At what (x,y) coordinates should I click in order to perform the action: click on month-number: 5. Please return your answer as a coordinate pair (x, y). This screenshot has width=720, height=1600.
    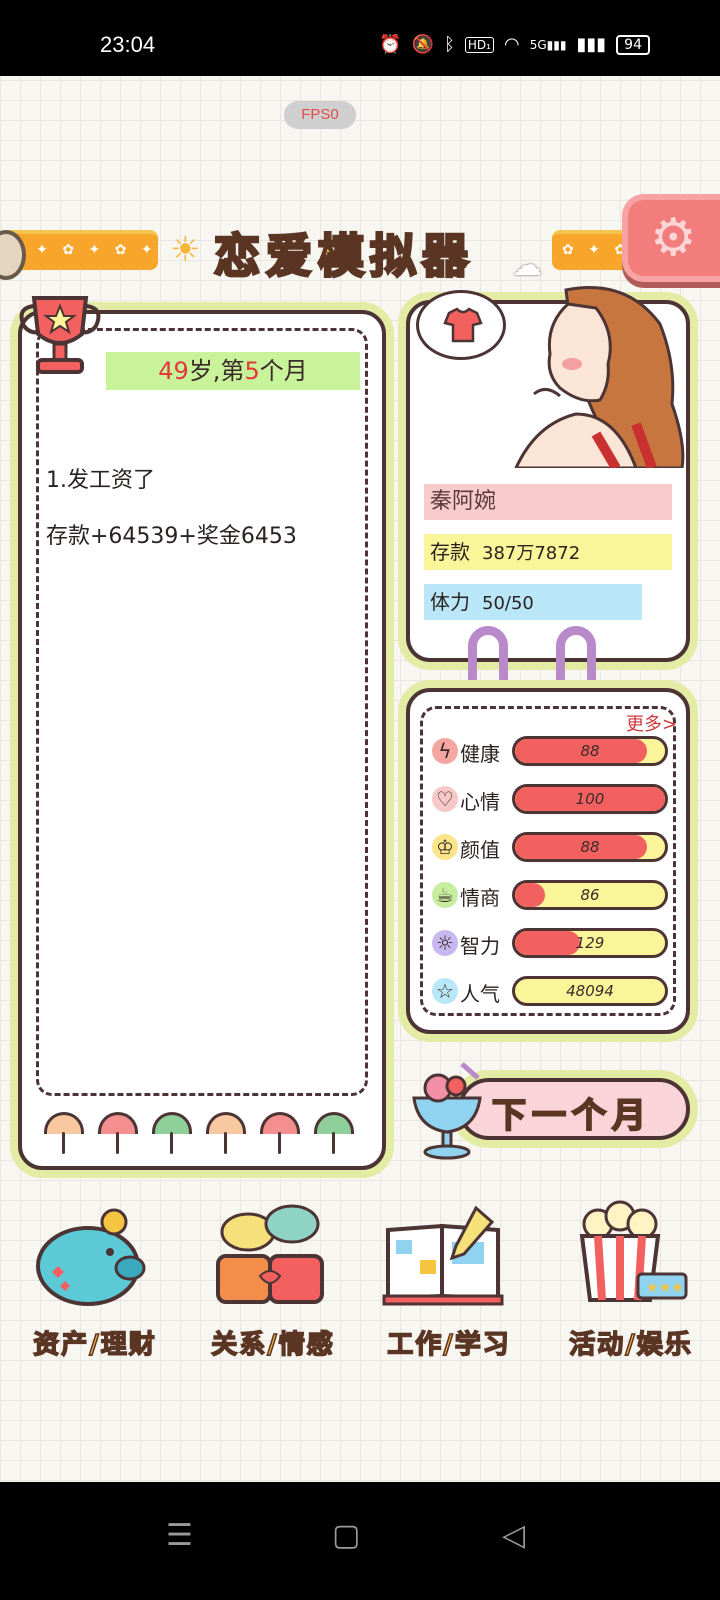
    Looking at the image, I should click on (252, 371).